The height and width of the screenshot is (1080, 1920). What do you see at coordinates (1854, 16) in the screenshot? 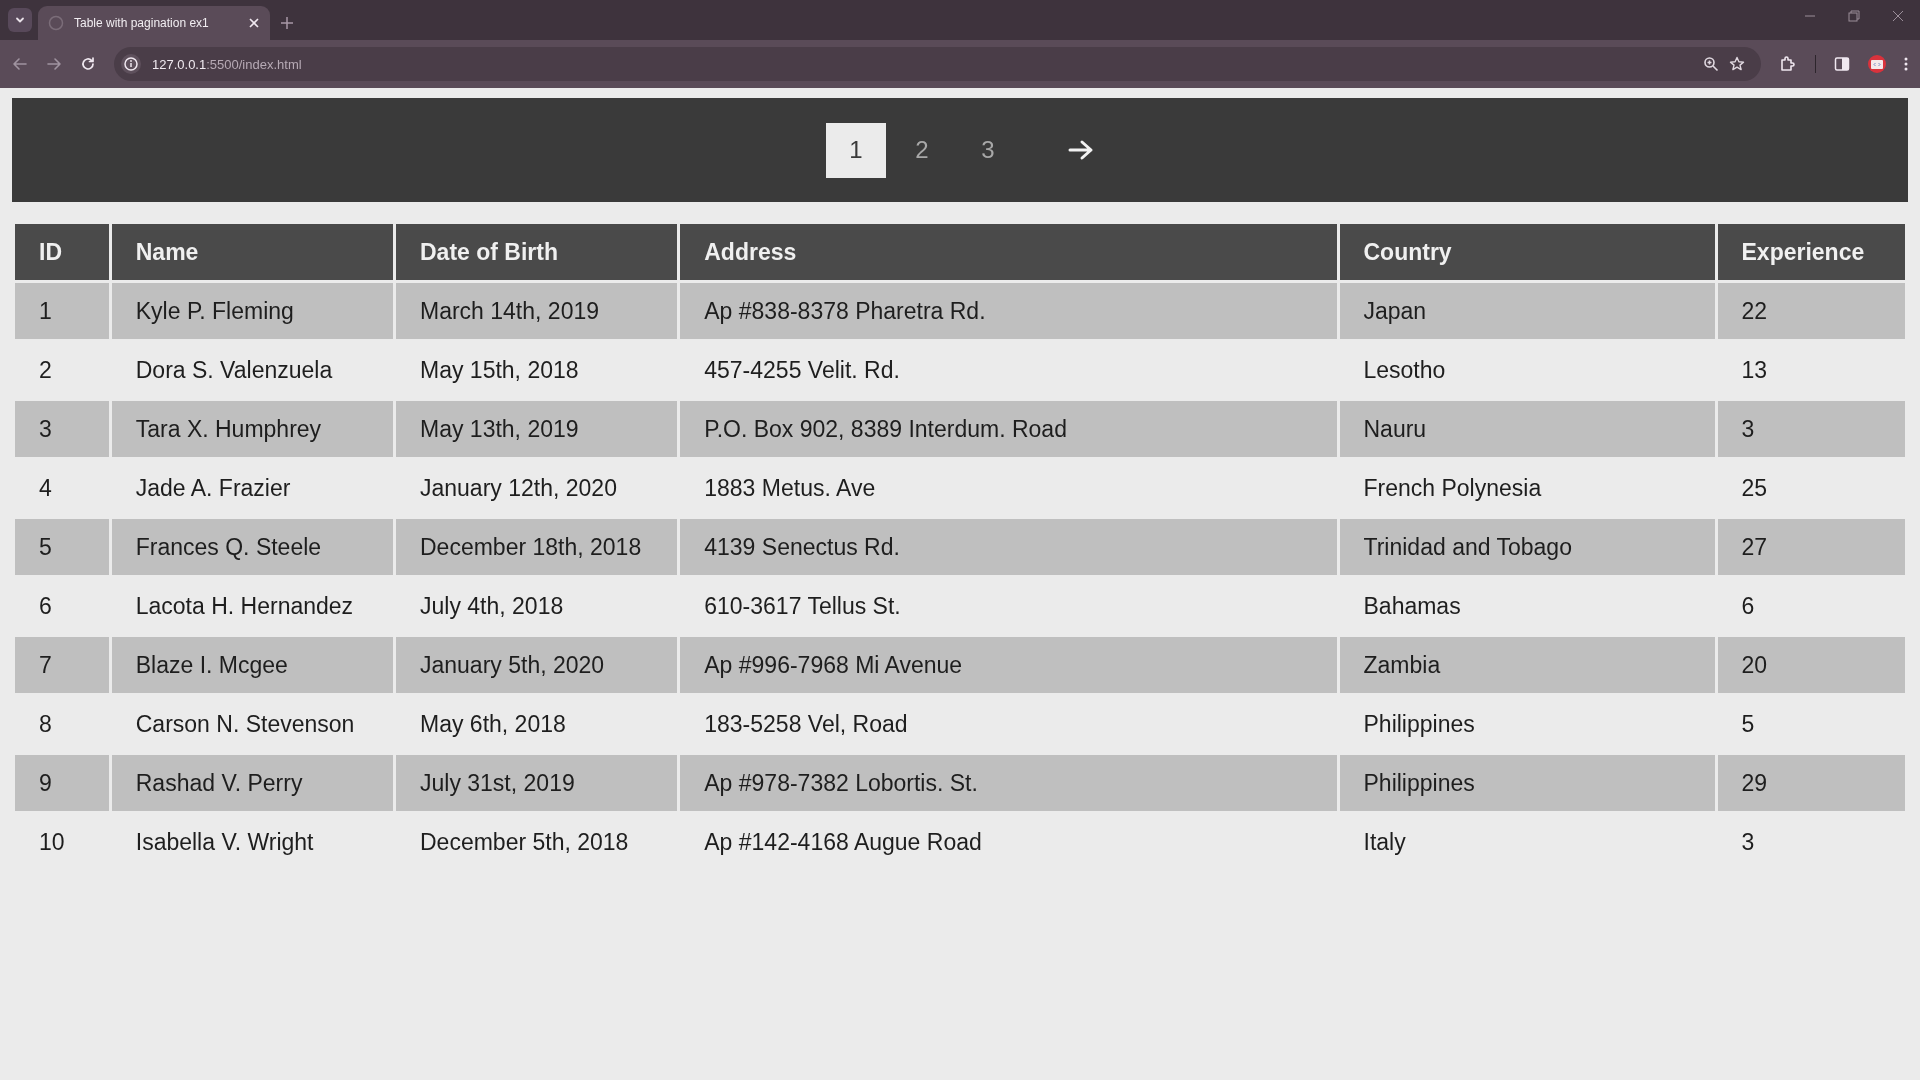
I see `restore-icon` at bounding box center [1854, 16].